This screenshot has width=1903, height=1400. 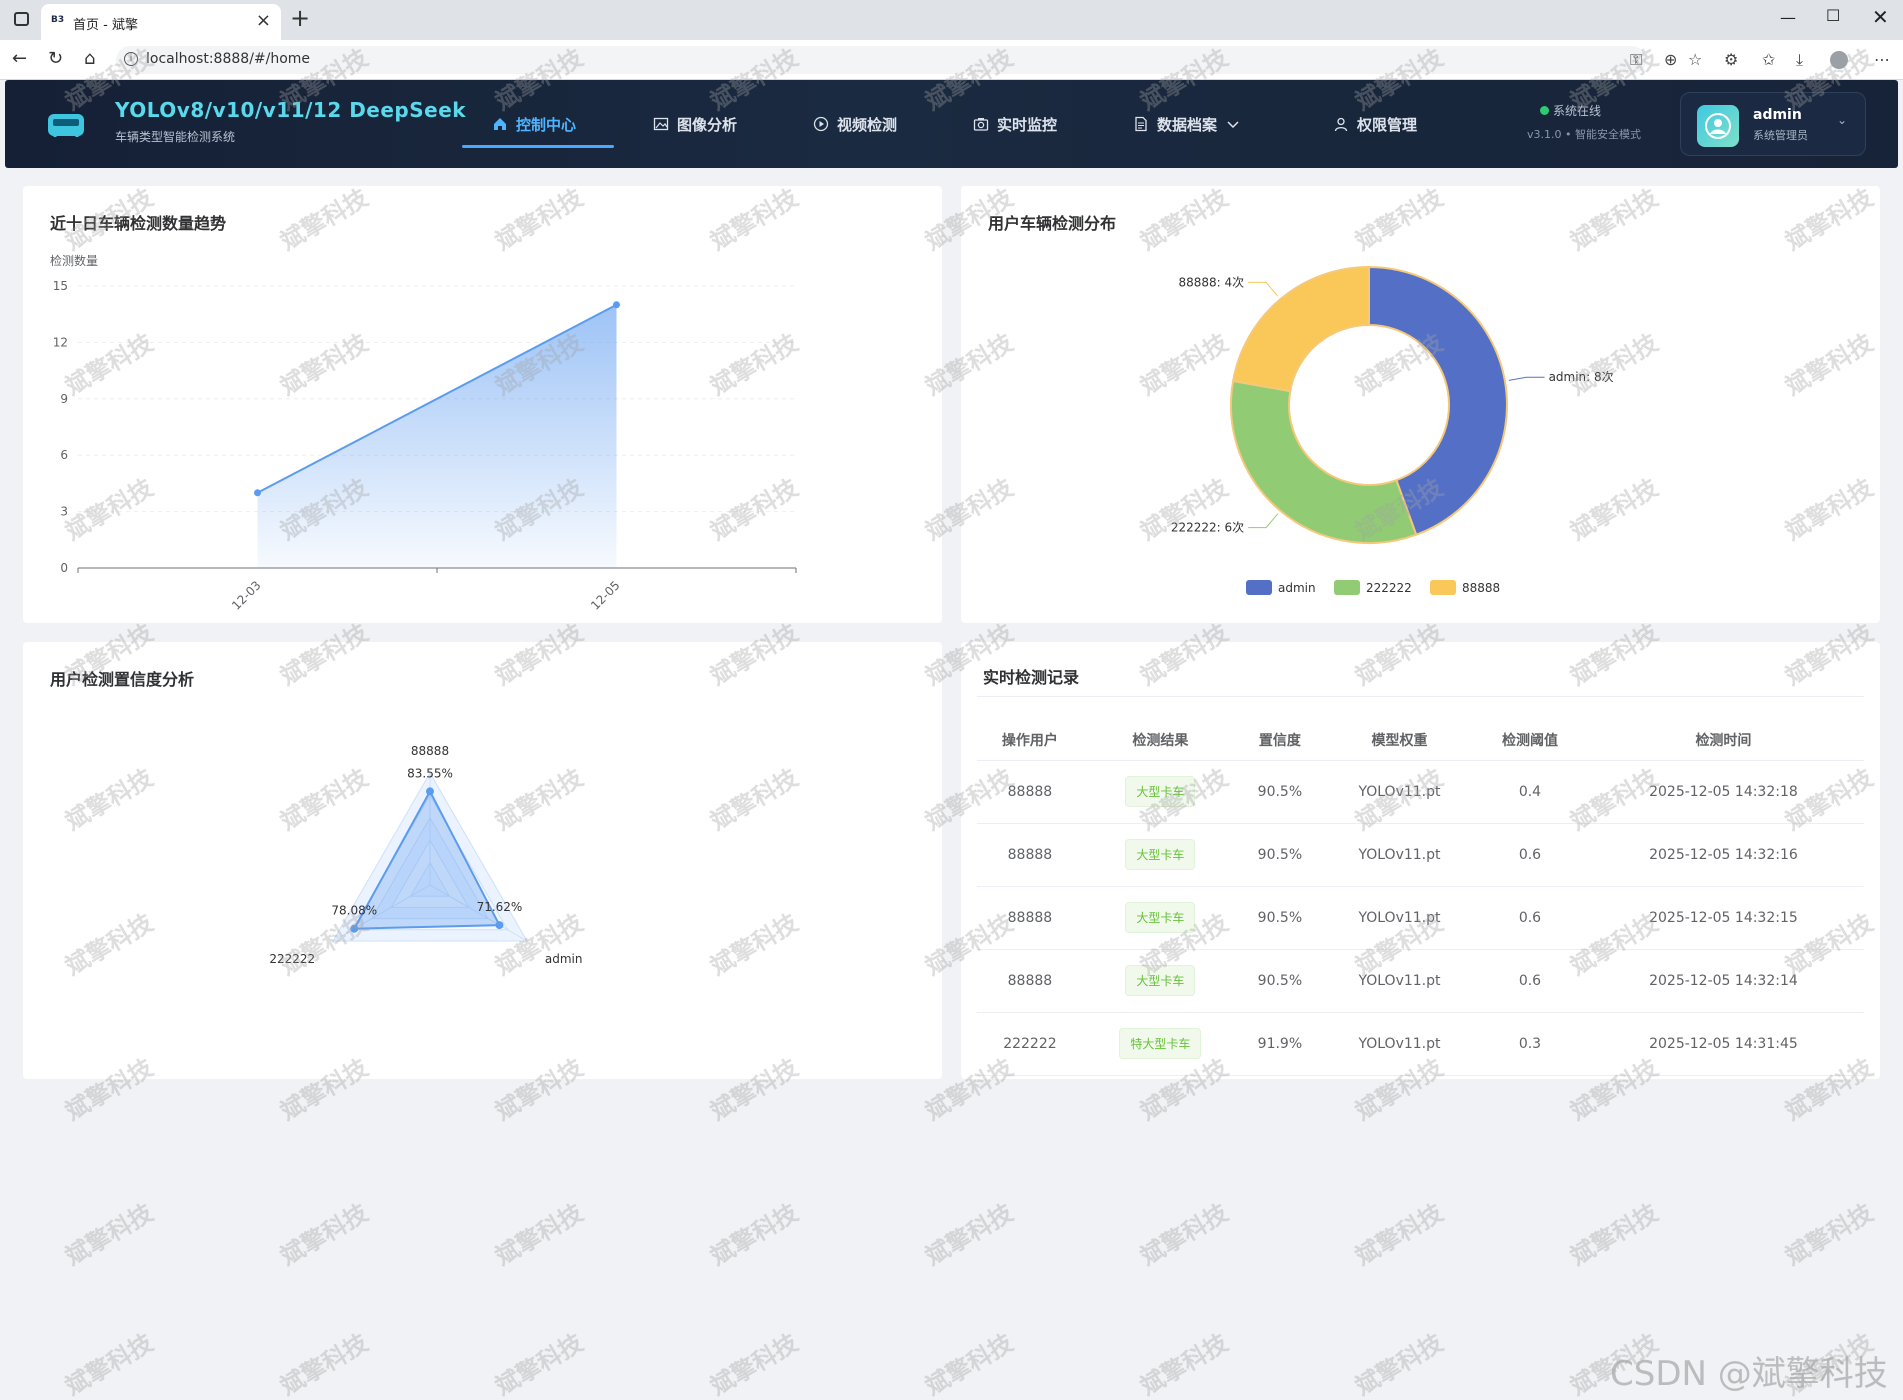 I want to click on avatar, so click(x=1718, y=126).